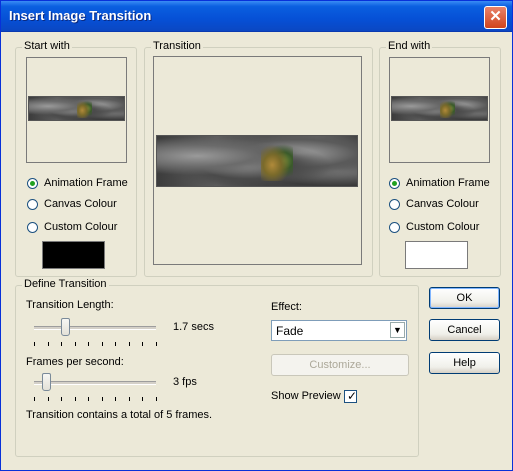 The image size is (513, 471). Describe the element at coordinates (177, 46) in the screenshot. I see `transition-title: Transition` at that location.